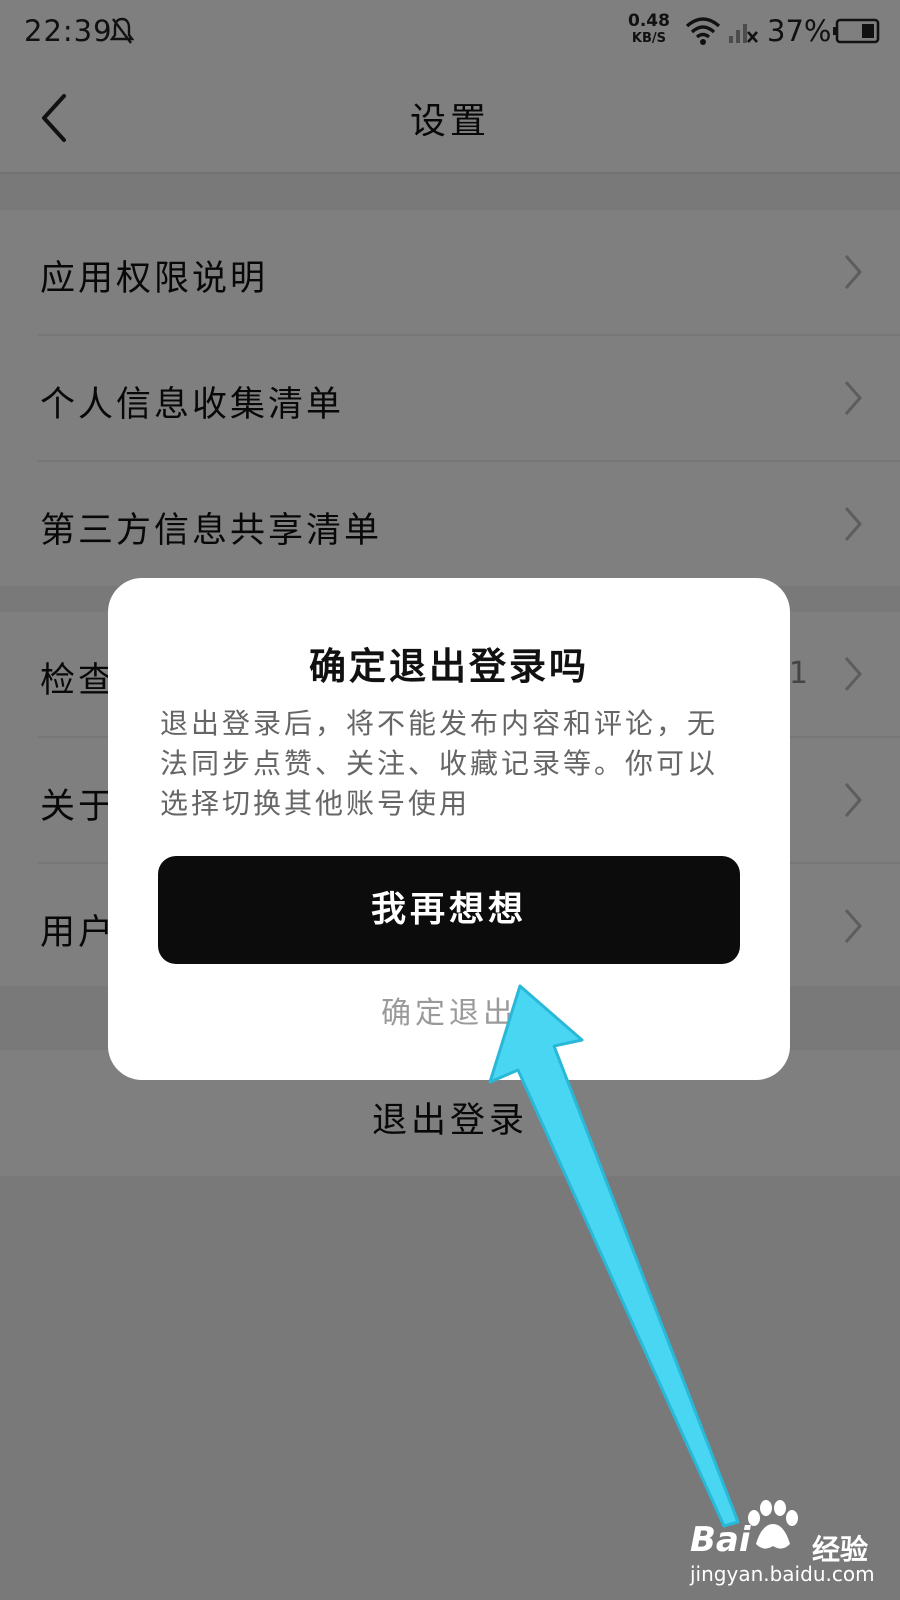 The width and height of the screenshot is (900, 1600). I want to click on annotation-arrow, so click(614, 1256).